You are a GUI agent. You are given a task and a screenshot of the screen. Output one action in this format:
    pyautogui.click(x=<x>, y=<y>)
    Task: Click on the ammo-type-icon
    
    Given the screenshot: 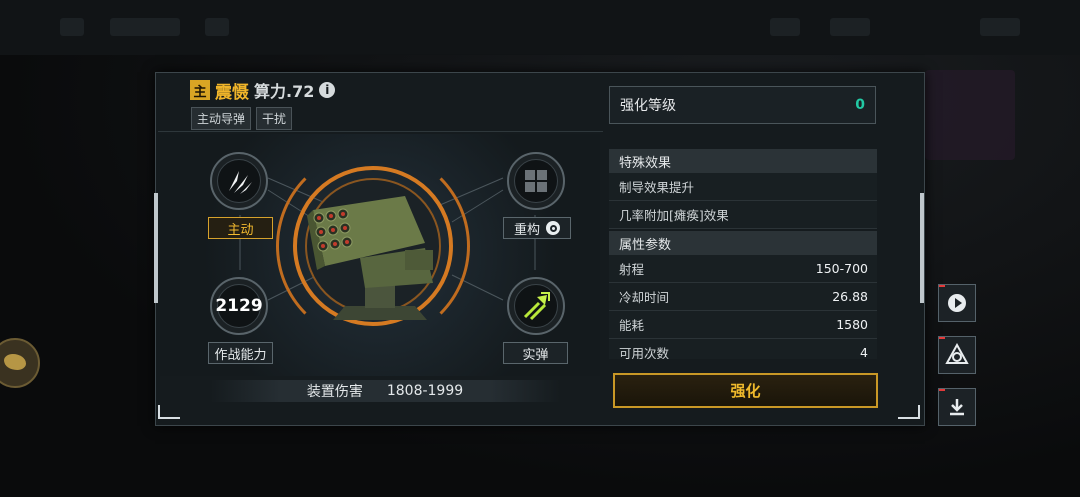 What is the action you would take?
    pyautogui.click(x=536, y=306)
    